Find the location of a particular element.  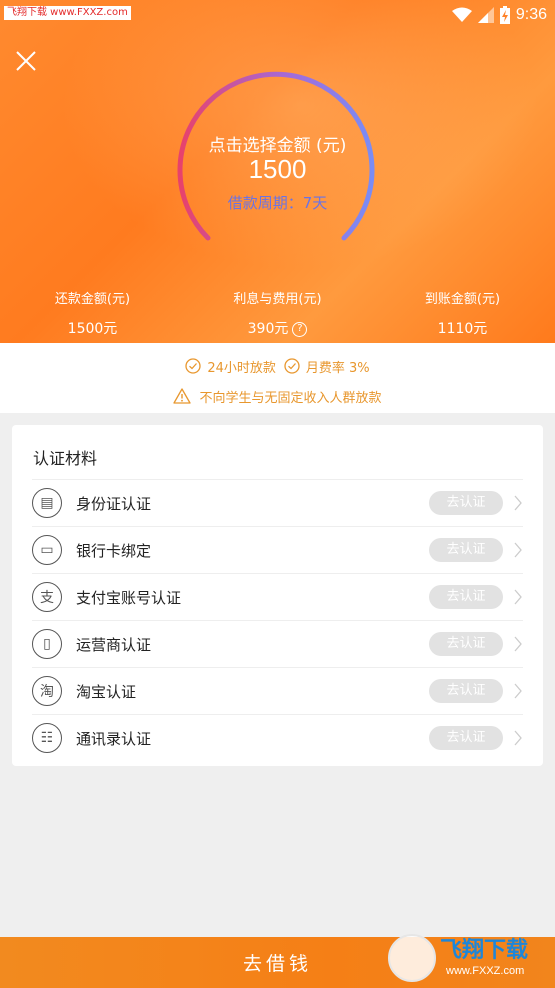

repayment-value-wrap: 1500元 is located at coordinates (93, 329).